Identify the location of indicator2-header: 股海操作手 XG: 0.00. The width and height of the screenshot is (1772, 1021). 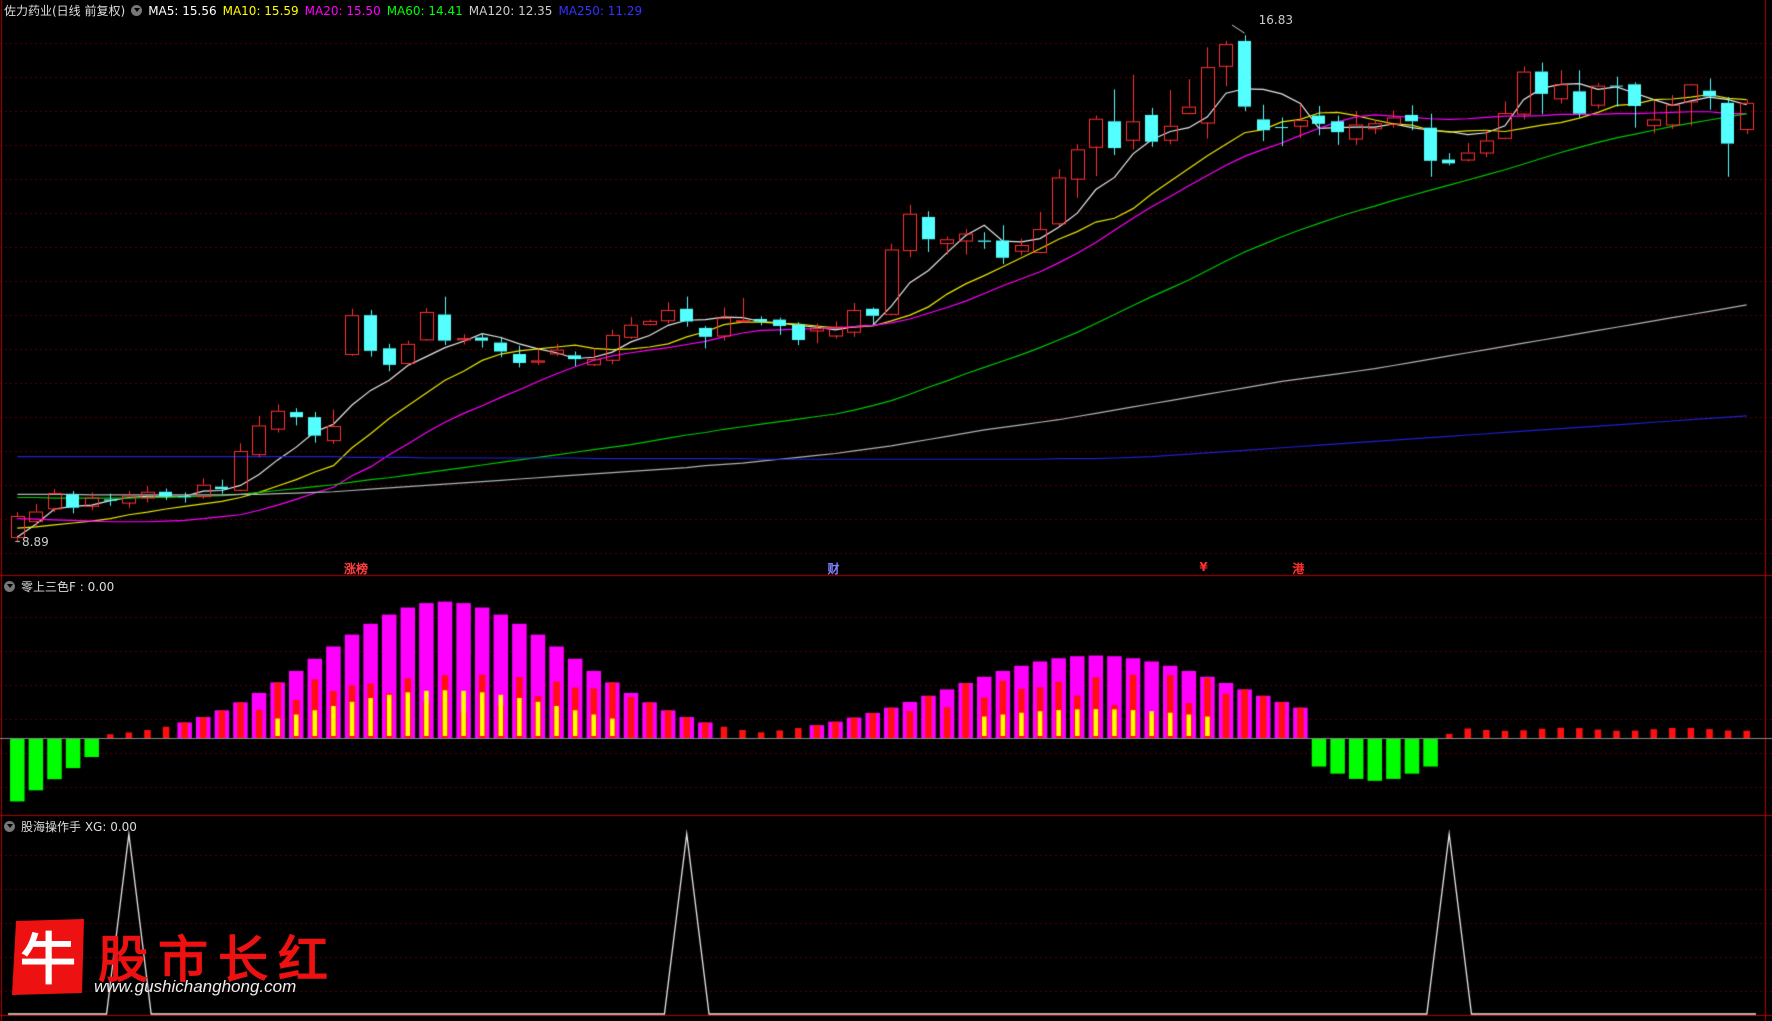
(73, 826).